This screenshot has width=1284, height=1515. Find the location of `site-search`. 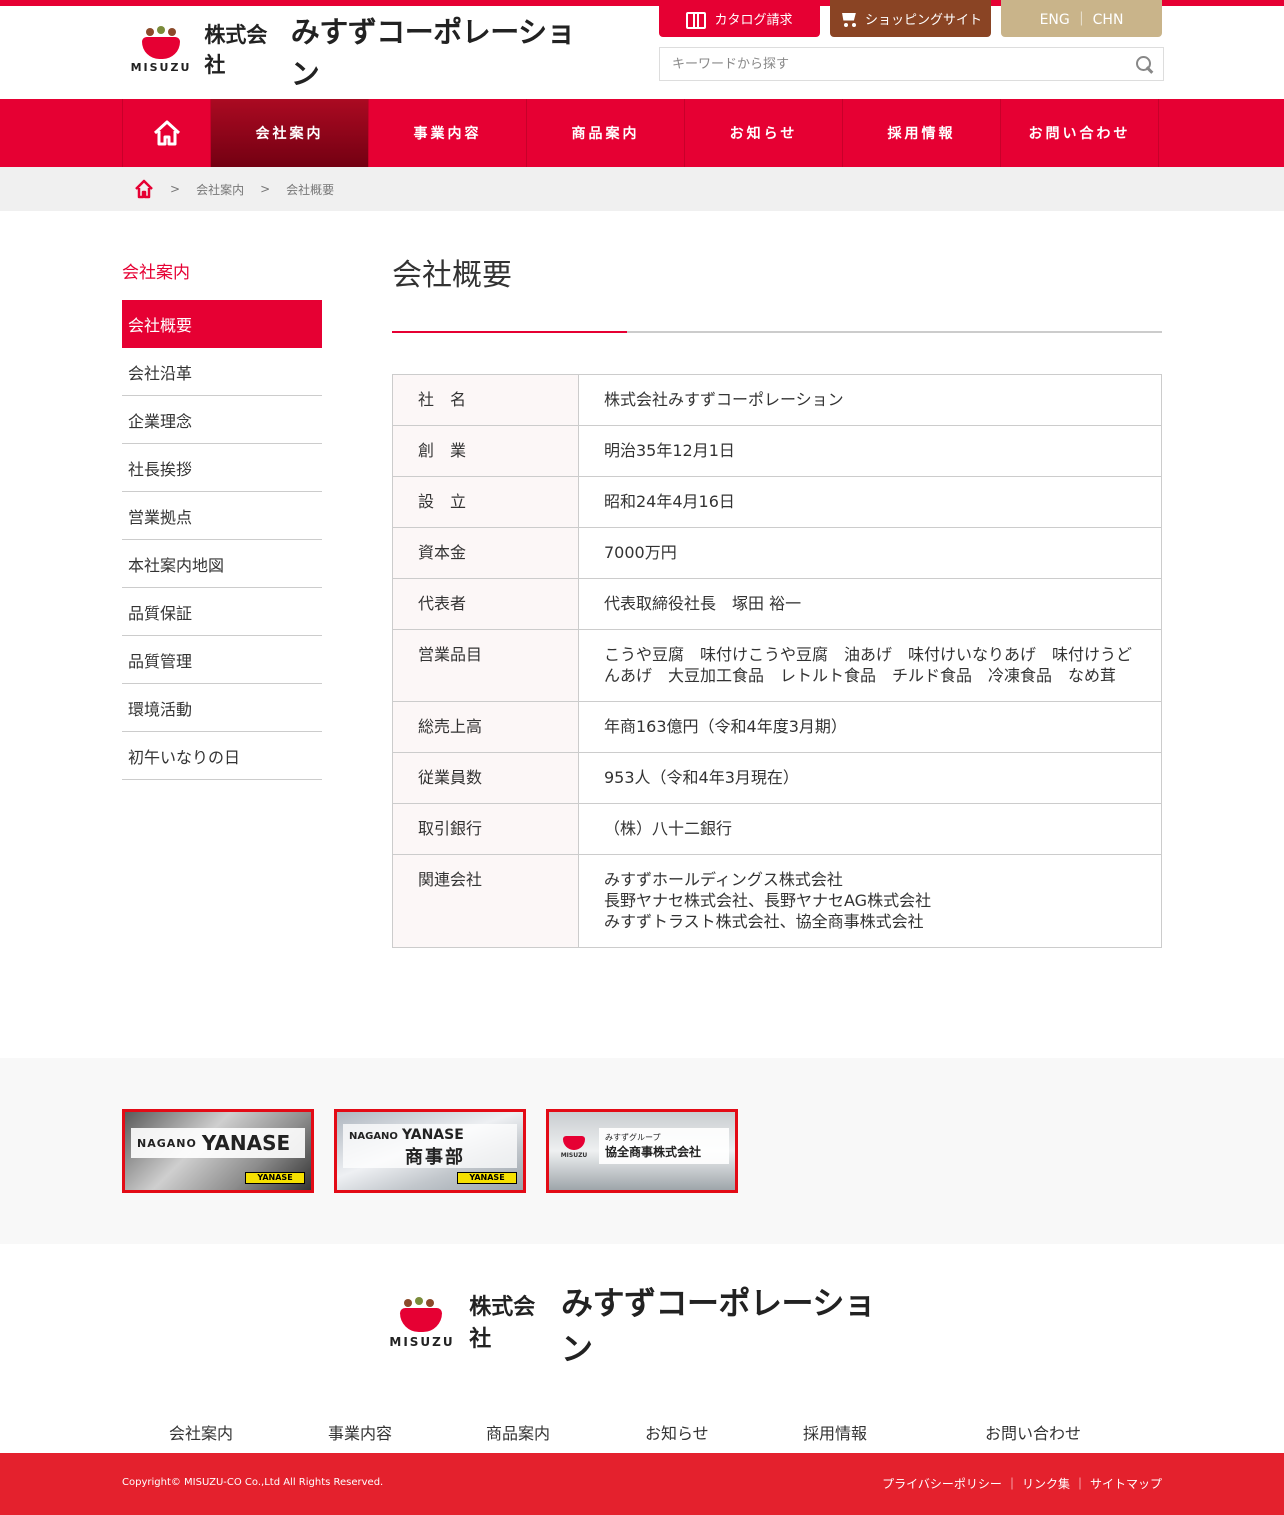

site-search is located at coordinates (911, 64).